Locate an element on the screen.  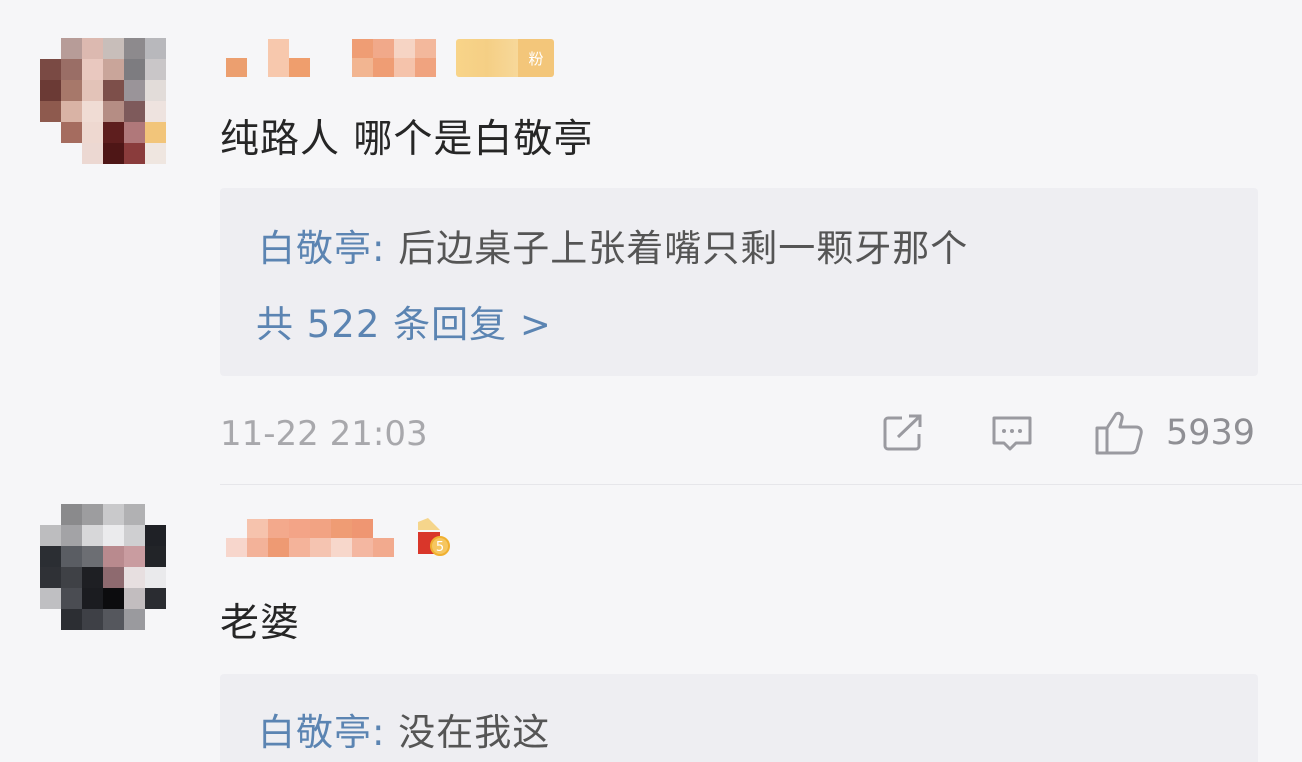
like-count: 5939 is located at coordinates (1211, 433).